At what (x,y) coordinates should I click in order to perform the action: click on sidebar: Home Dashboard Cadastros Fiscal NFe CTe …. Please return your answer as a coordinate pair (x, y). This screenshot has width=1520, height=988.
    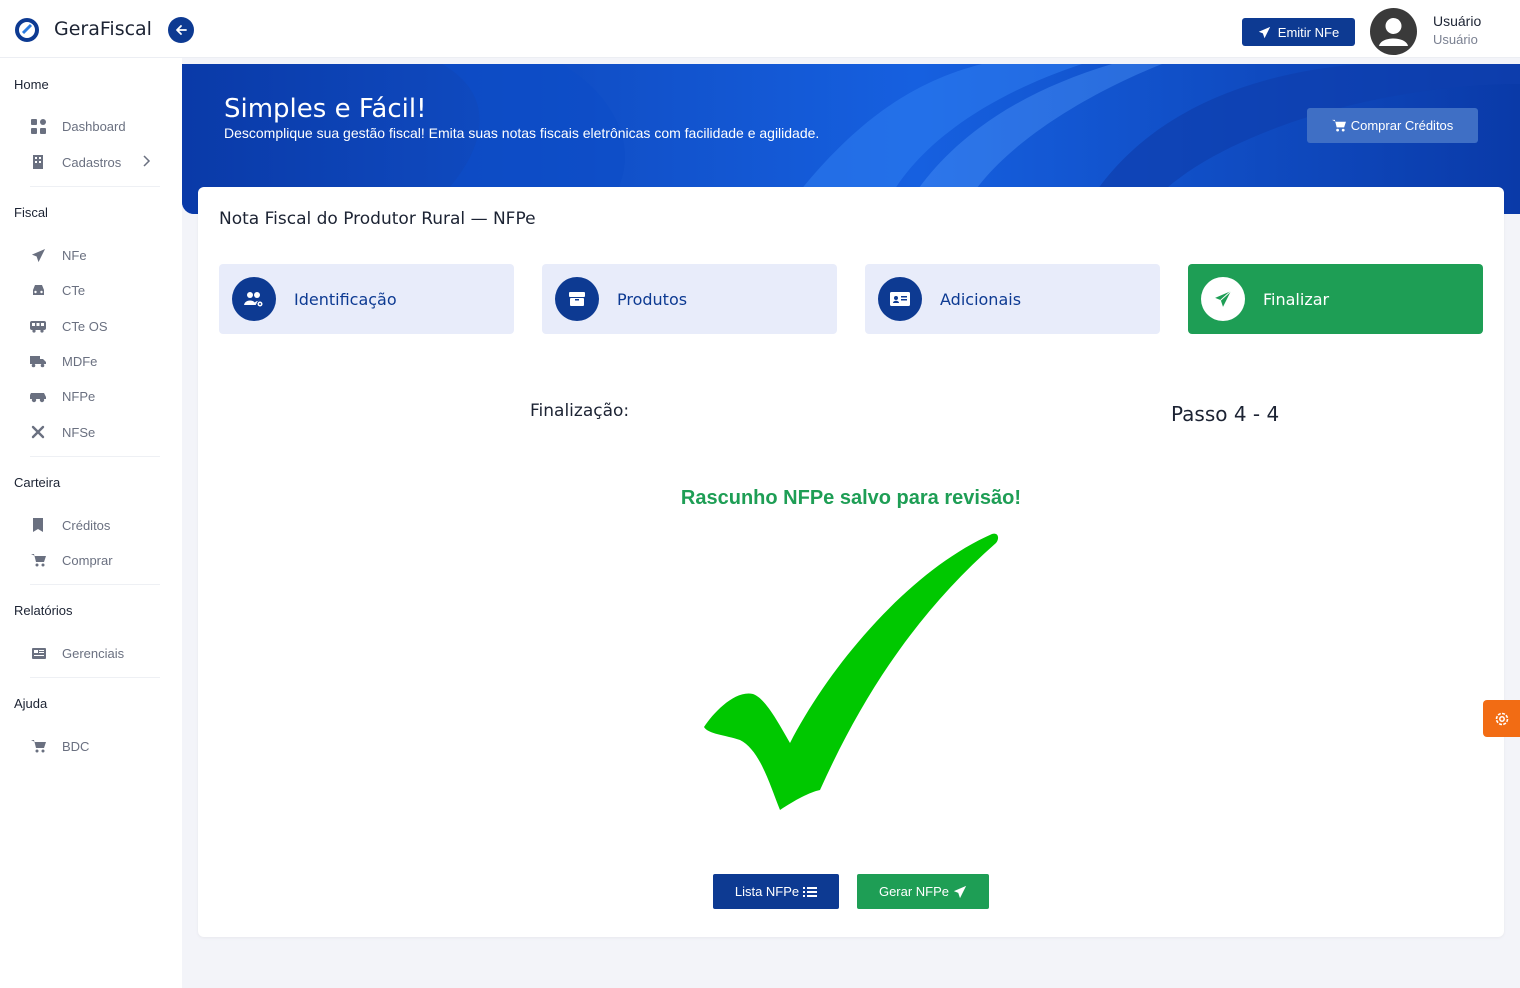
    Looking at the image, I should click on (91, 523).